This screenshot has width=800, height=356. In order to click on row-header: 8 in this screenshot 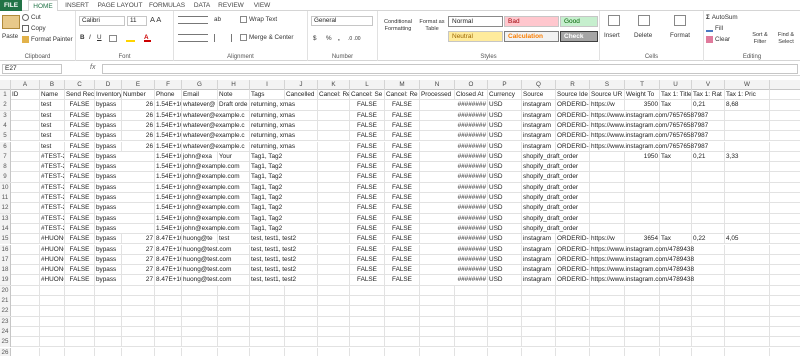, I will do `click(5, 167)`.